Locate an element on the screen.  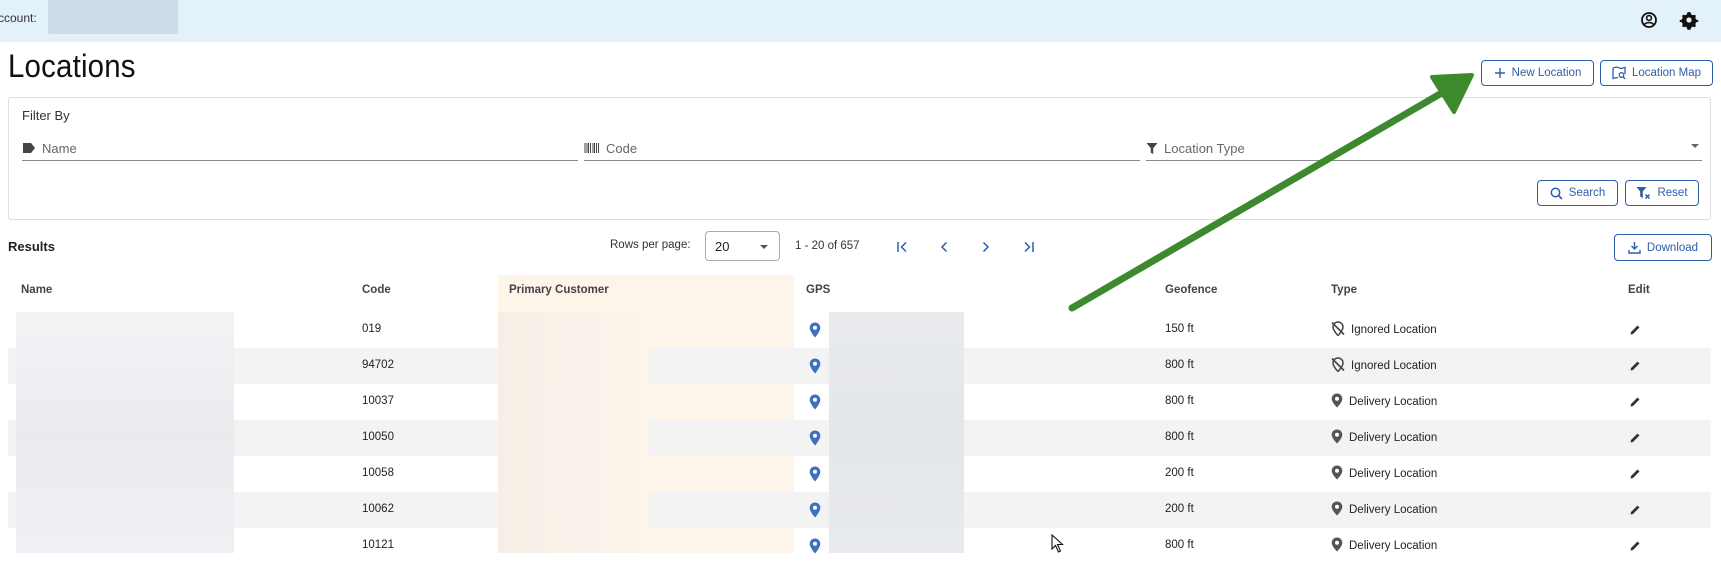
first-page-icon is located at coordinates (902, 247).